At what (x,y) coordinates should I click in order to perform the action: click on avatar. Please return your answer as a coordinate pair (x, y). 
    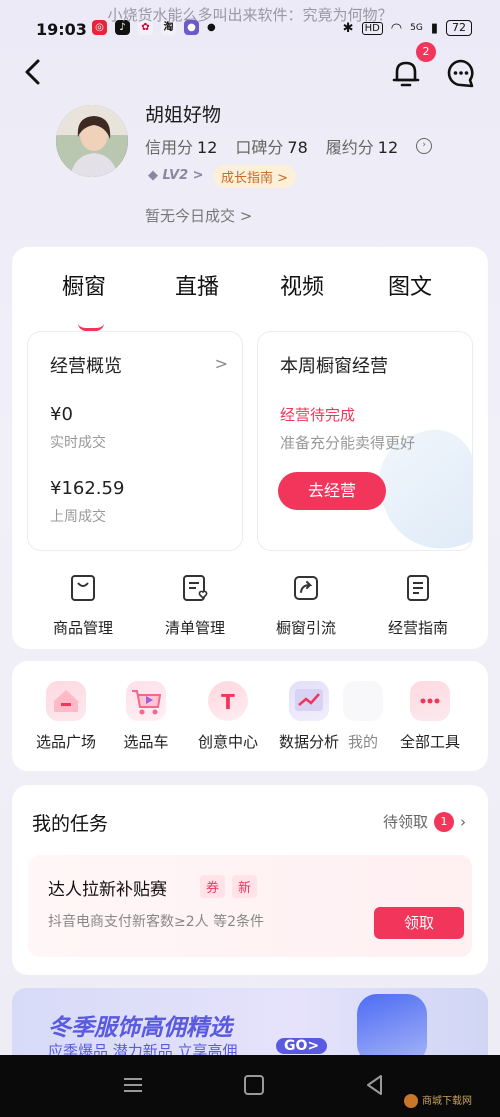
    Looking at the image, I should click on (92, 141).